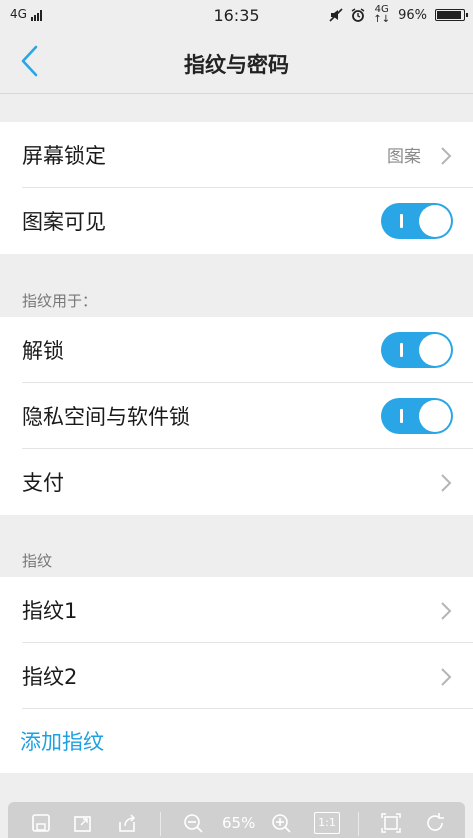  I want to click on actual-size-button: 1:1, so click(327, 823).